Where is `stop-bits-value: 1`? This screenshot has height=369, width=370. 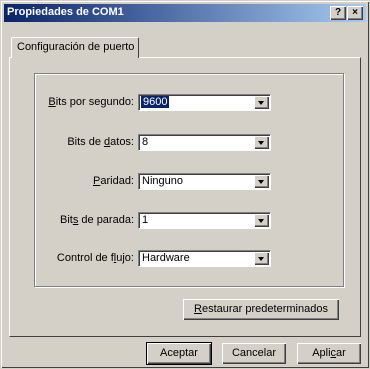 stop-bits-value: 1 is located at coordinates (145, 220).